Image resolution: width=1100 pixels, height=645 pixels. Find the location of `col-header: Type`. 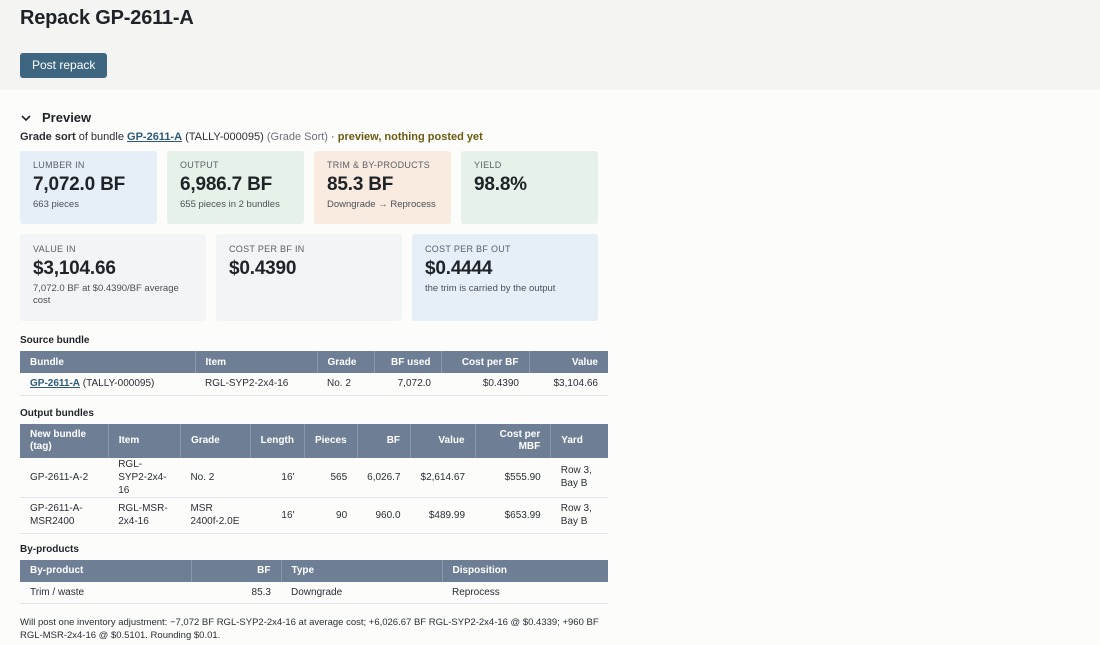

col-header: Type is located at coordinates (362, 570).